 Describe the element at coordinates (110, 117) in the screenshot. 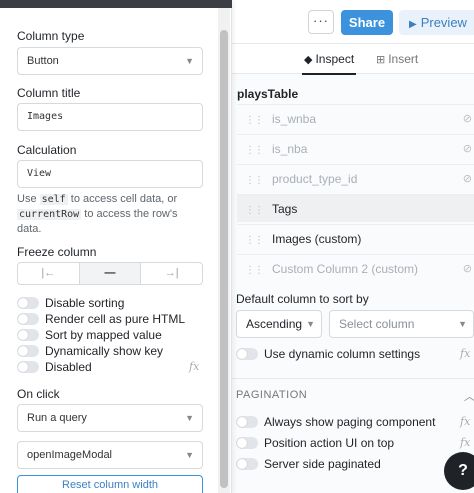

I see `column-title-input: Images` at that location.